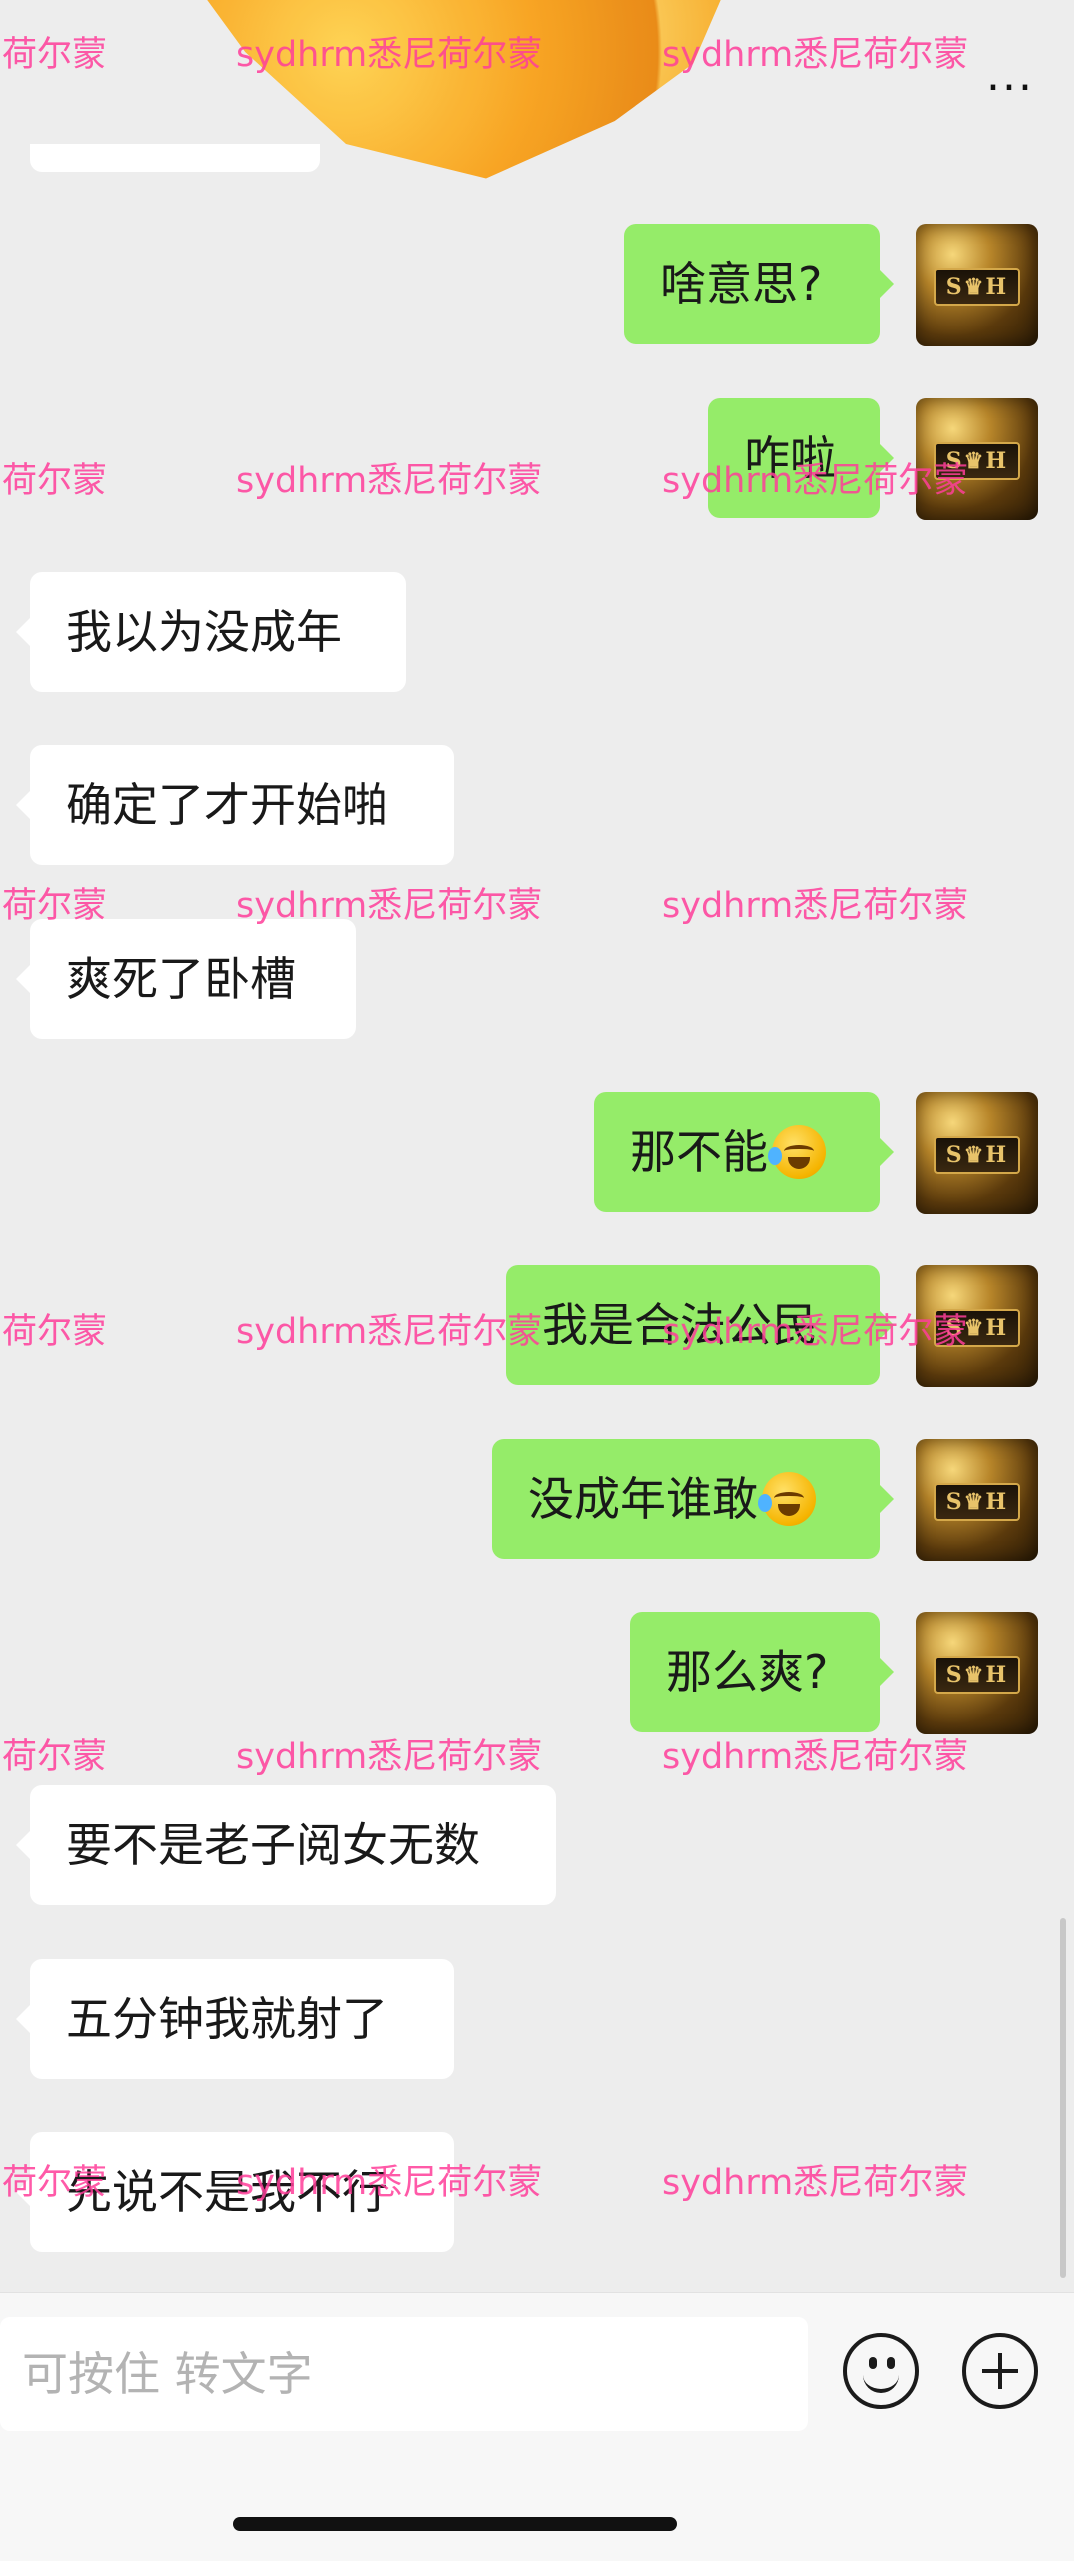 The width and height of the screenshot is (1074, 2561). I want to click on message-row: 我是合法公民 S♛H, so click(537, 1326).